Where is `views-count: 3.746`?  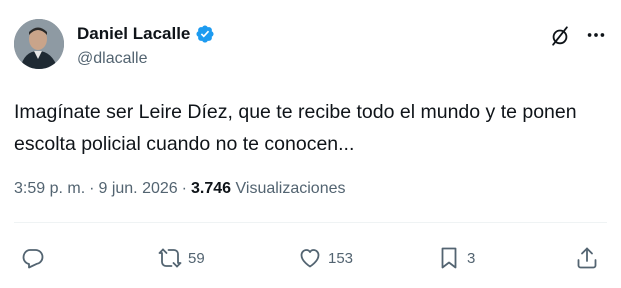
views-count: 3.746 is located at coordinates (211, 188).